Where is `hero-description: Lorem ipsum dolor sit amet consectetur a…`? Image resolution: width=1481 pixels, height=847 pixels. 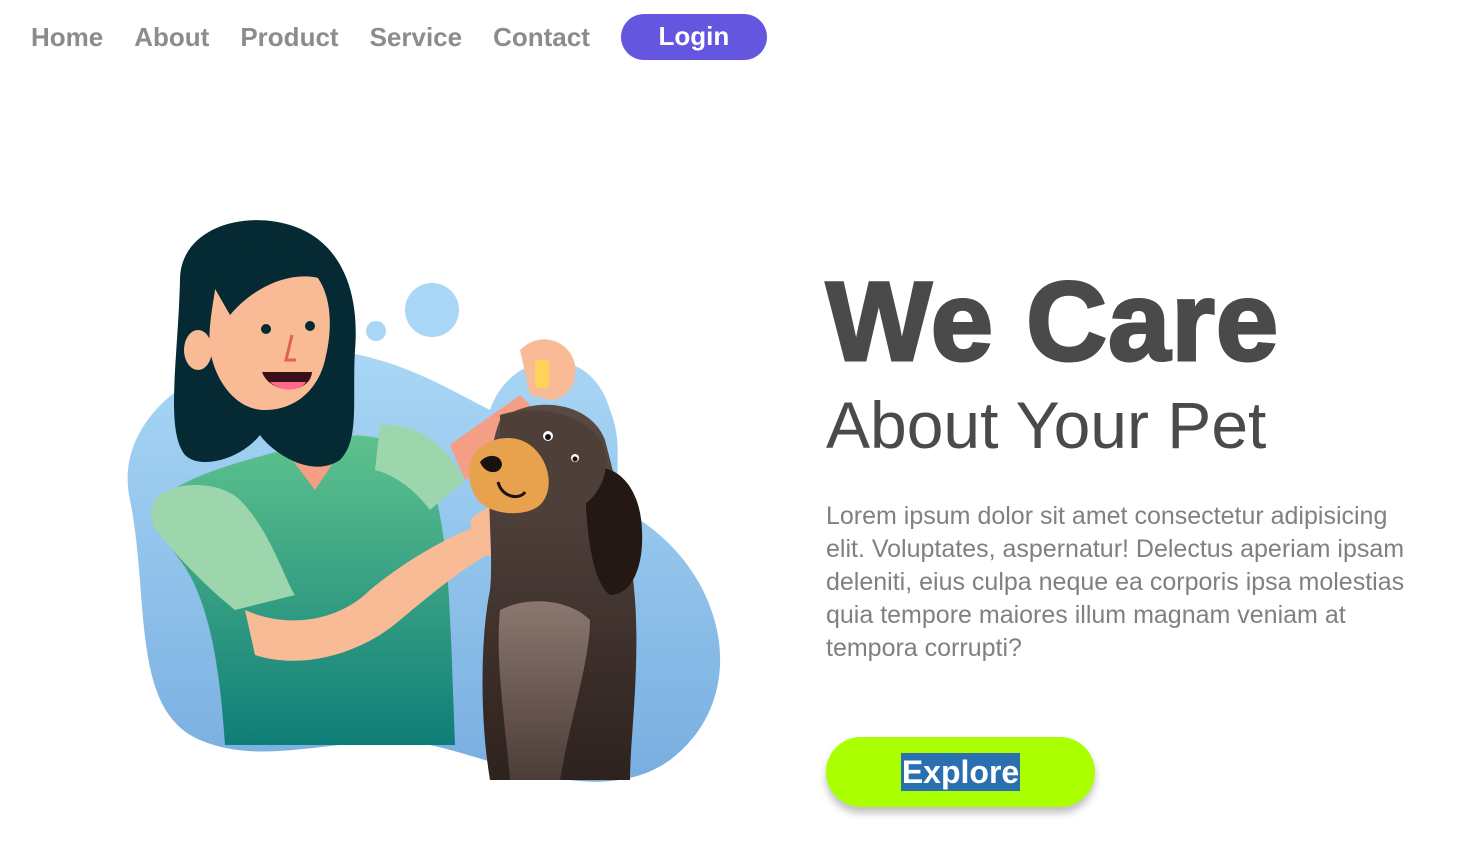
hero-description: Lorem ipsum dolor sit amet consectetur a… is located at coordinates (1115, 582).